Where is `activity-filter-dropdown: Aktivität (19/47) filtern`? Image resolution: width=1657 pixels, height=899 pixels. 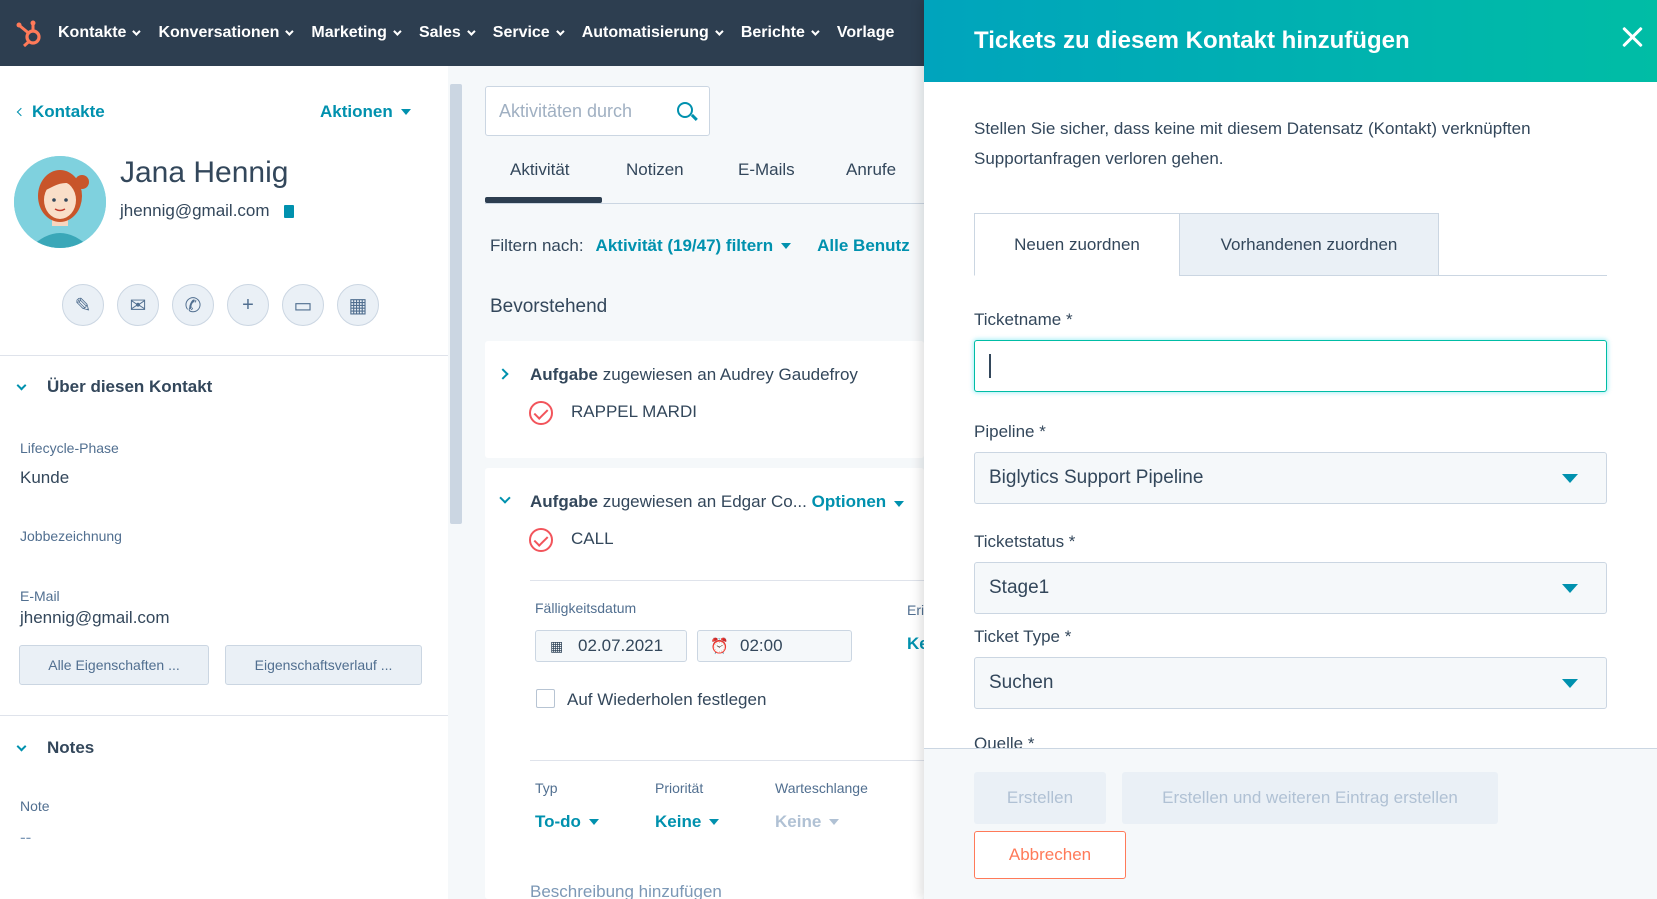
activity-filter-dropdown: Aktivität (19/47) filtern is located at coordinates (694, 246).